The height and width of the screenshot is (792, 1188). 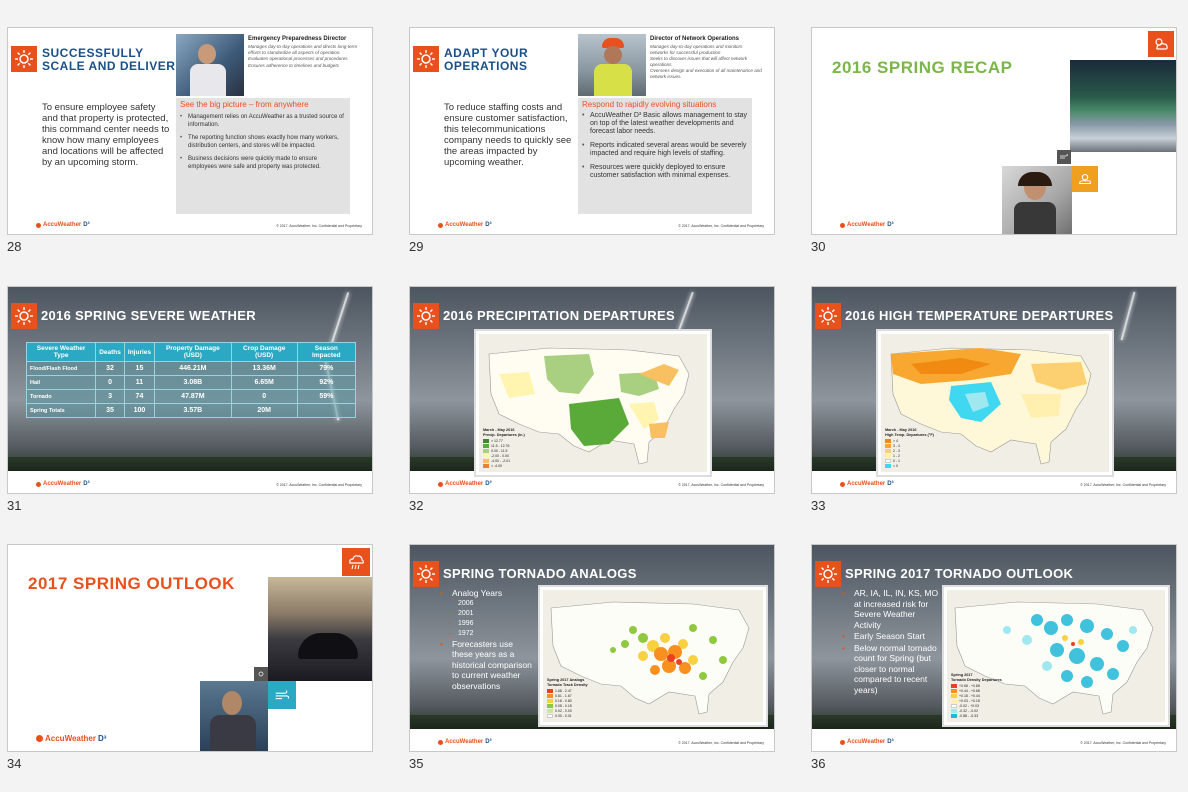 What do you see at coordinates (190, 648) in the screenshot?
I see `slide-34: 2017 SPRING OUTLOOK AccuWeather D³` at bounding box center [190, 648].